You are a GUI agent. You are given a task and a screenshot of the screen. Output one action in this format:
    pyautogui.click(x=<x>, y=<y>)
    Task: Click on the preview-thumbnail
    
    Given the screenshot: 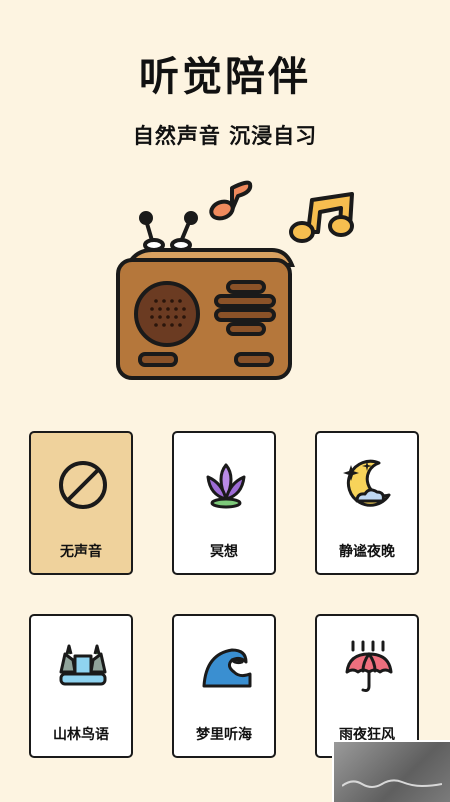 What is the action you would take?
    pyautogui.click(x=391, y=771)
    